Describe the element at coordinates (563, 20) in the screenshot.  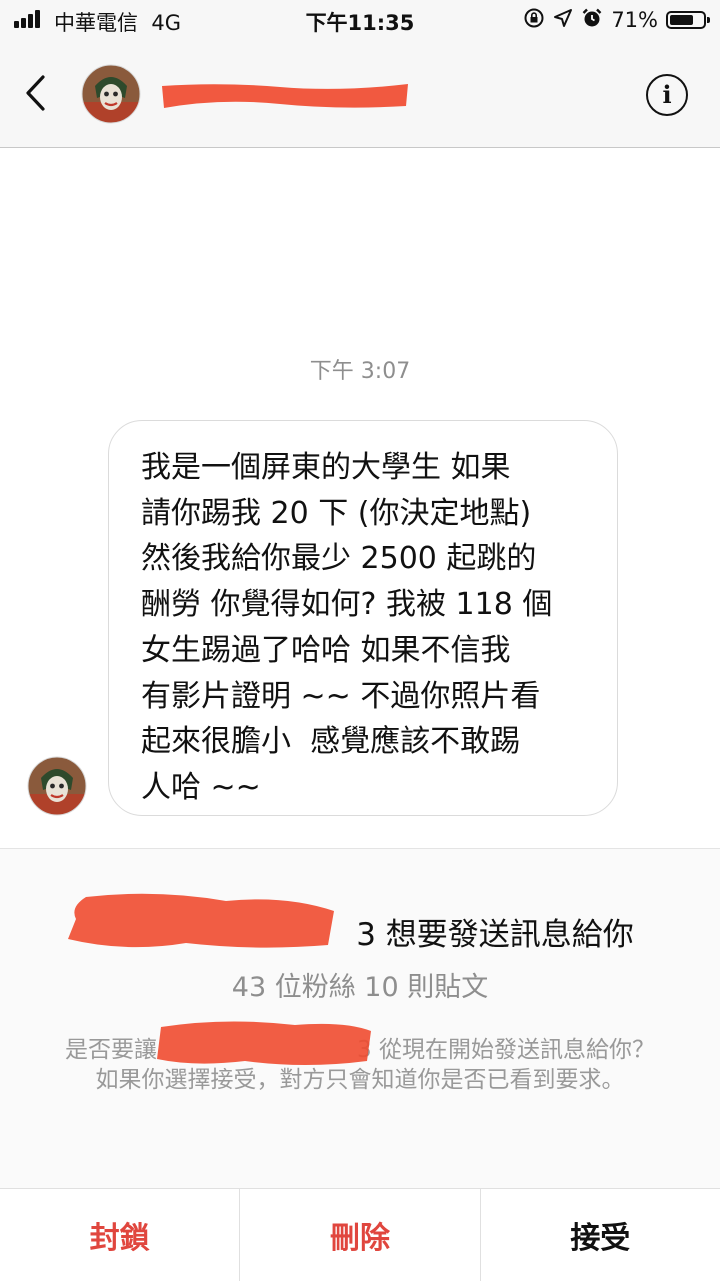
I see `location-icon` at that location.